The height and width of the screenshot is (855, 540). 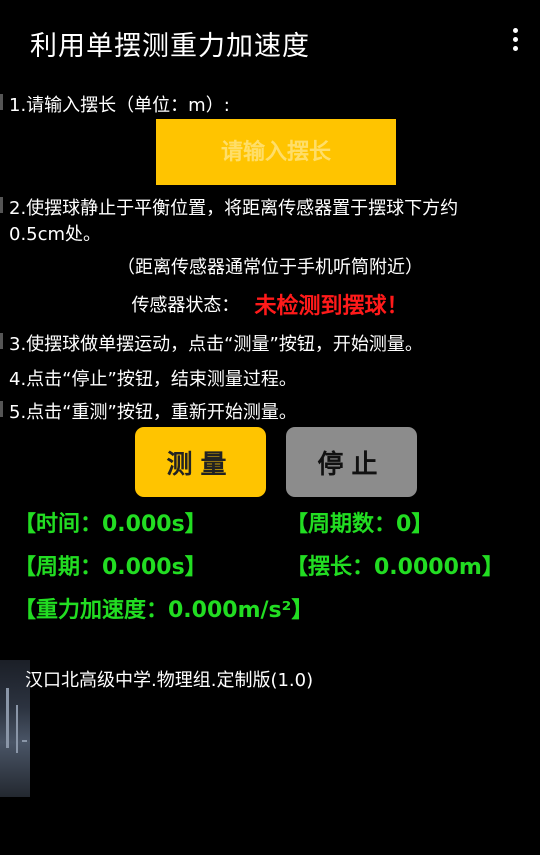 I want to click on sensor-status-value: 未检测到摆球！, so click(x=331, y=306).